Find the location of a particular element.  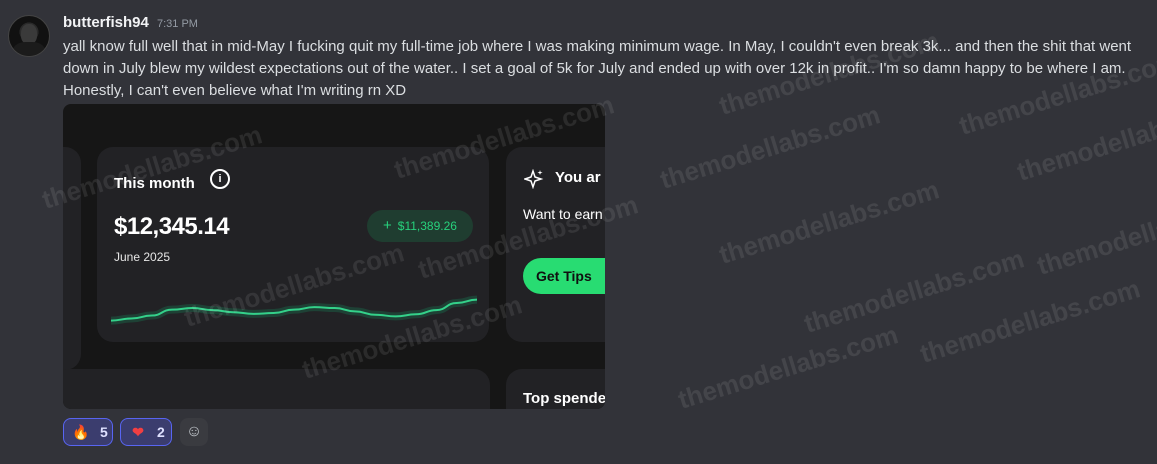

top-spenders-card: Top spende is located at coordinates (555, 389).